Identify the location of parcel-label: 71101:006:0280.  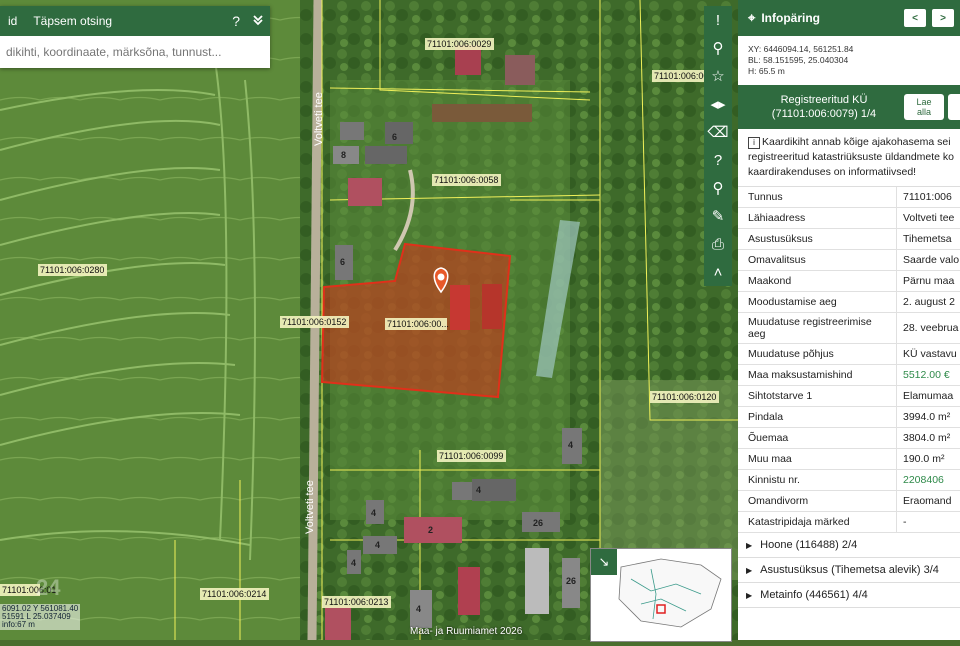
(72, 270).